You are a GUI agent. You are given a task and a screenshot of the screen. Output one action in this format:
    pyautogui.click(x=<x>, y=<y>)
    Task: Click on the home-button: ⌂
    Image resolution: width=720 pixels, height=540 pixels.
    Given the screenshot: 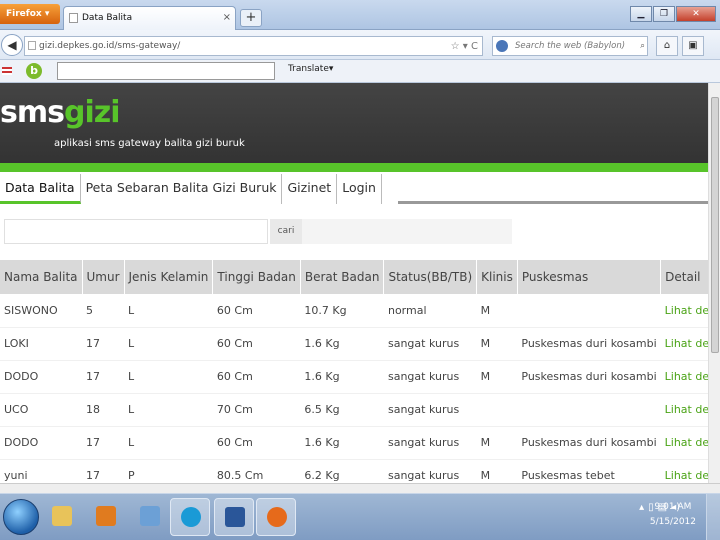 What is the action you would take?
    pyautogui.click(x=667, y=46)
    